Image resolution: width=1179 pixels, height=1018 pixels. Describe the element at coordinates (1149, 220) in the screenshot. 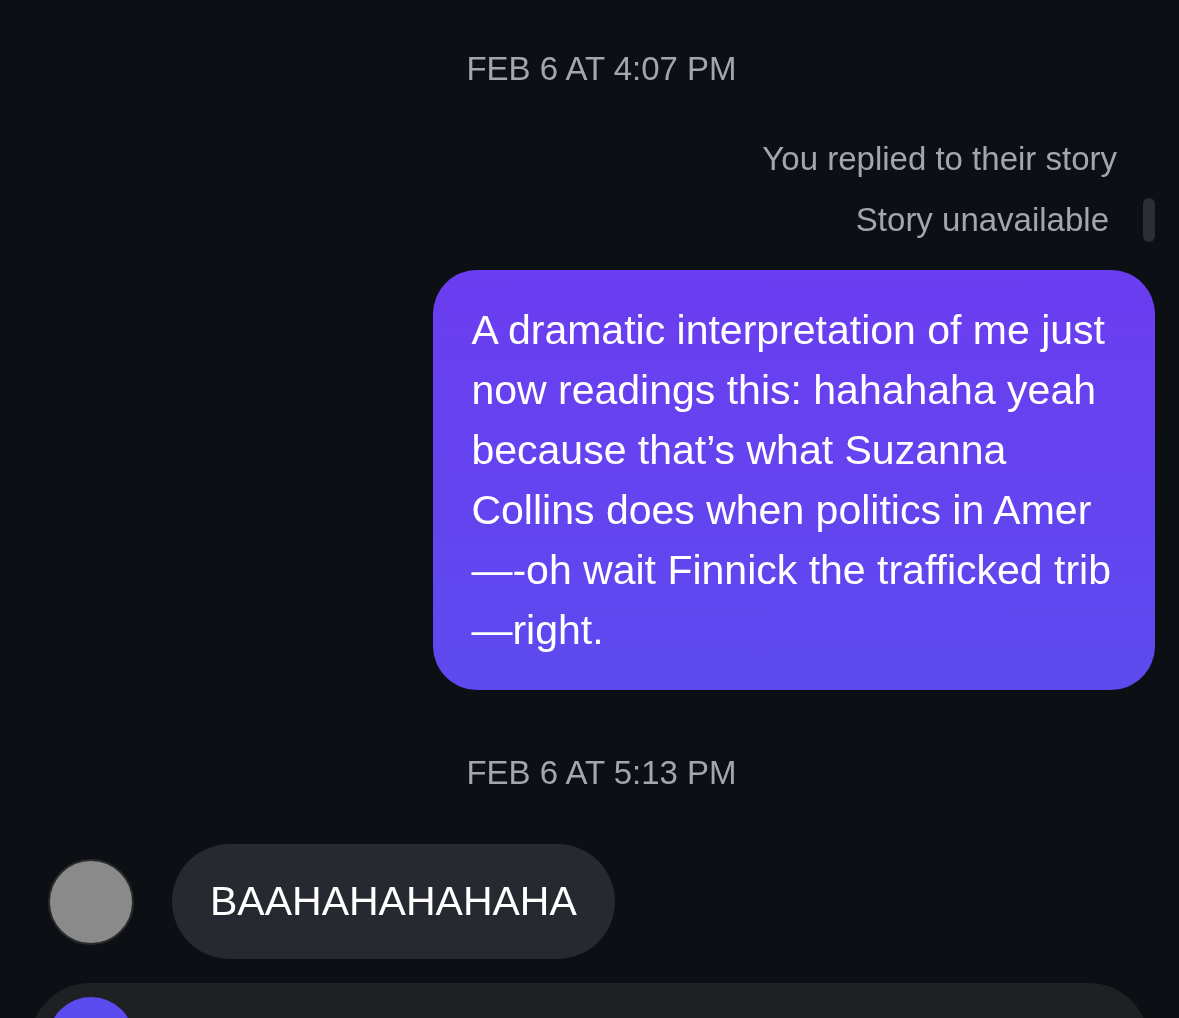

I see `story-indicator-bar` at that location.